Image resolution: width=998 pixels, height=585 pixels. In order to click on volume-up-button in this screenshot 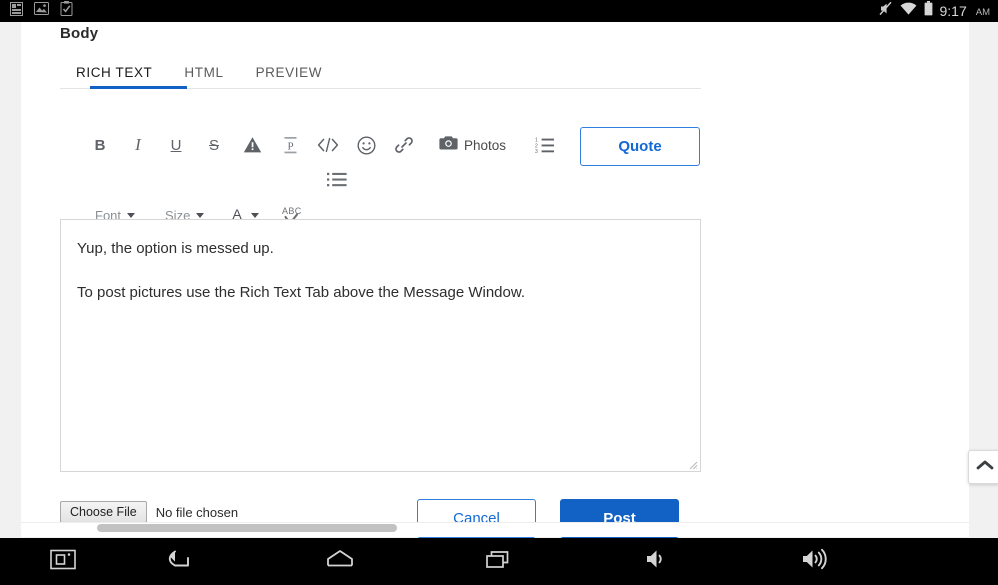, I will do `click(814, 561)`.